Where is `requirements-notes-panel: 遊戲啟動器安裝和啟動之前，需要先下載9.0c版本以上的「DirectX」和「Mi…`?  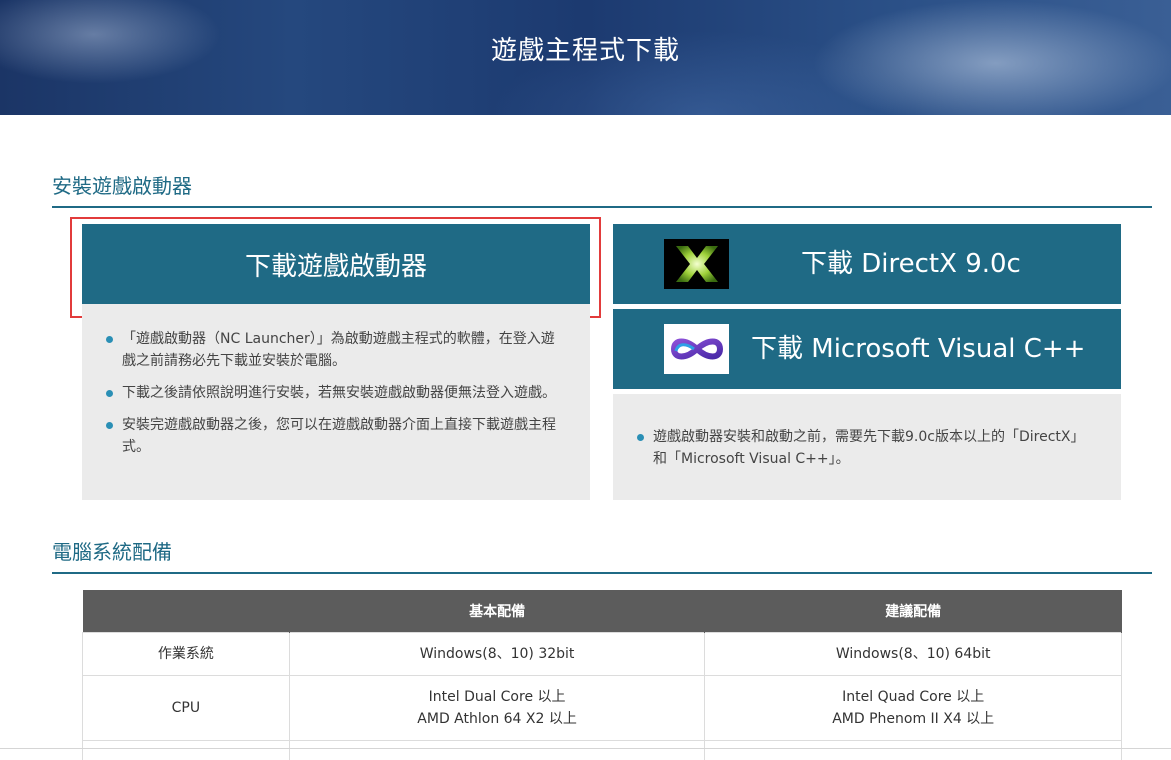 requirements-notes-panel: 遊戲啟動器安裝和啟動之前，需要先下載9.0c版本以上的「DirectX」和「Mi… is located at coordinates (867, 447).